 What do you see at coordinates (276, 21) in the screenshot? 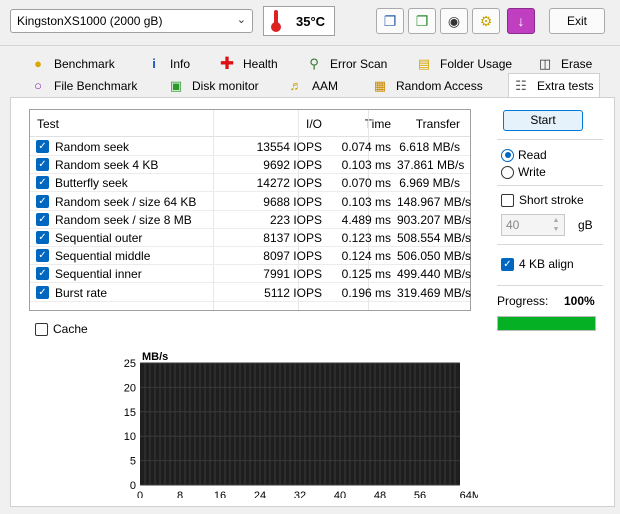
I see `thermometer-icon` at bounding box center [276, 21].